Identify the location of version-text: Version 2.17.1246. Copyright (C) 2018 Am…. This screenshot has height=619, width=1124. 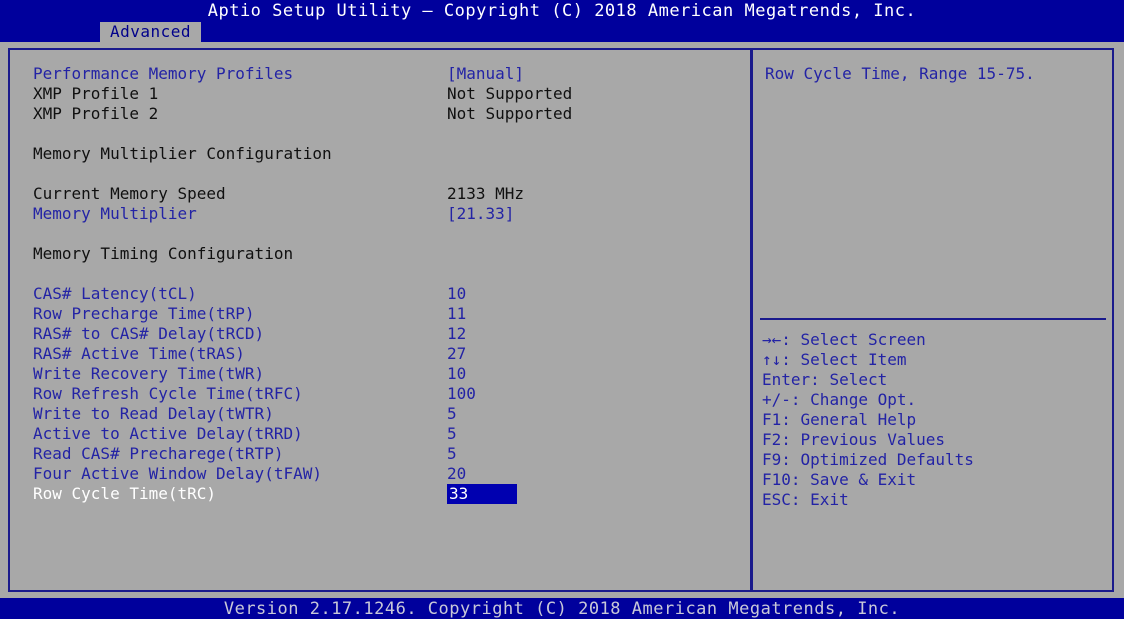
(562, 609).